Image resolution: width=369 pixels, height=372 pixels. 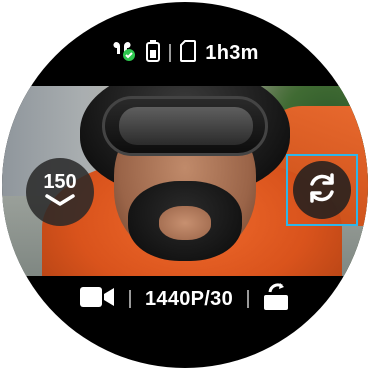 I want to click on status-divider, so click(x=170, y=53).